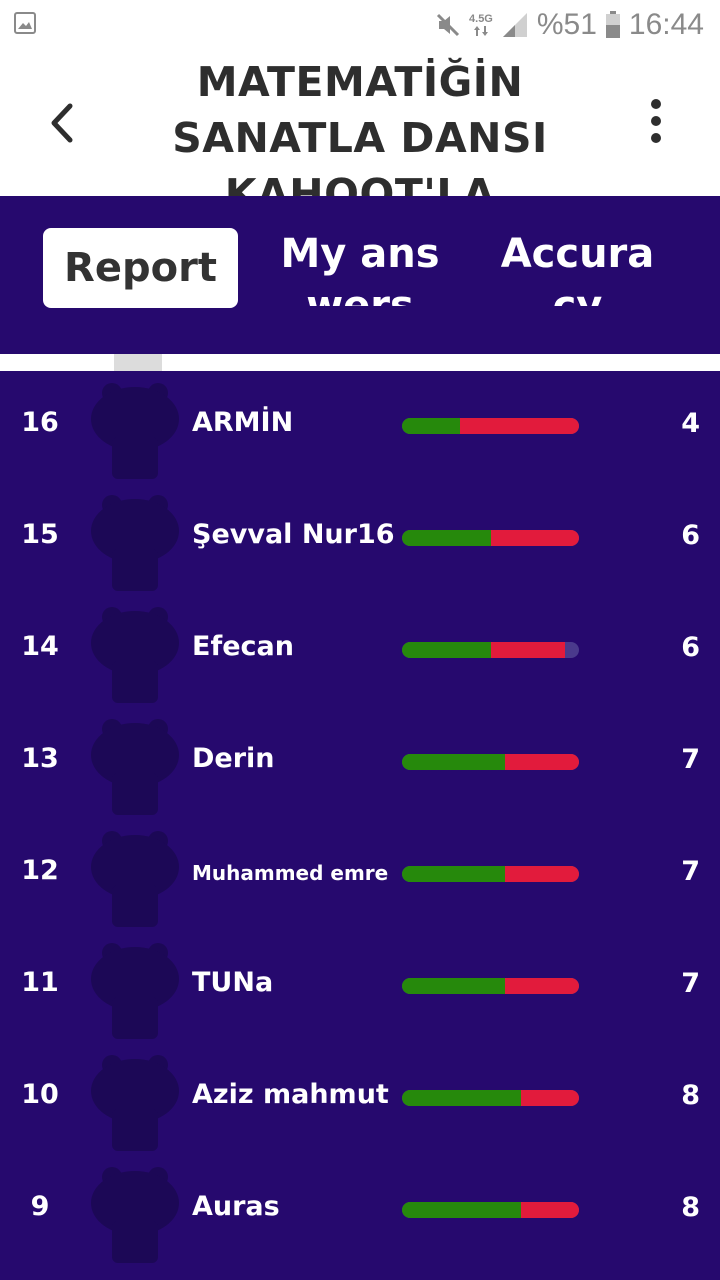  I want to click on player-row: 11 TUNa 7, so click(360, 987).